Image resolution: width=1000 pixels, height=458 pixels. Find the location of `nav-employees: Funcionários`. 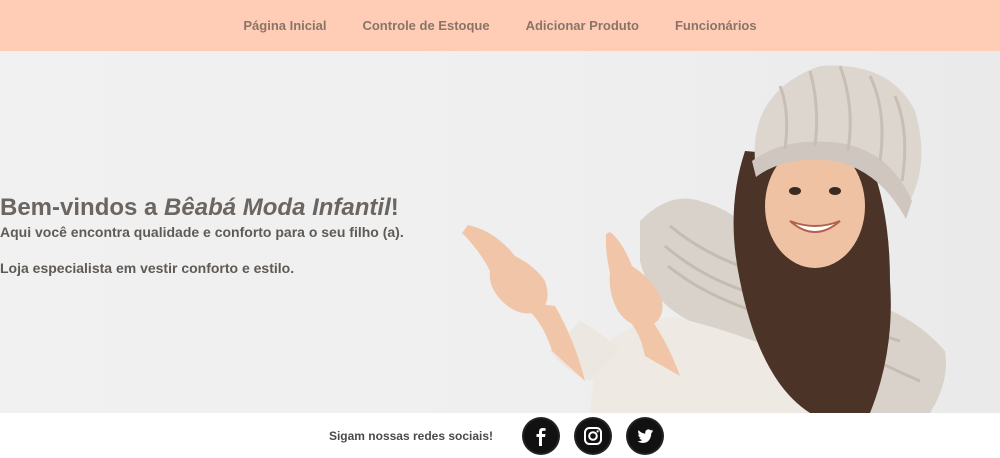

nav-employees: Funcionários is located at coordinates (716, 25).